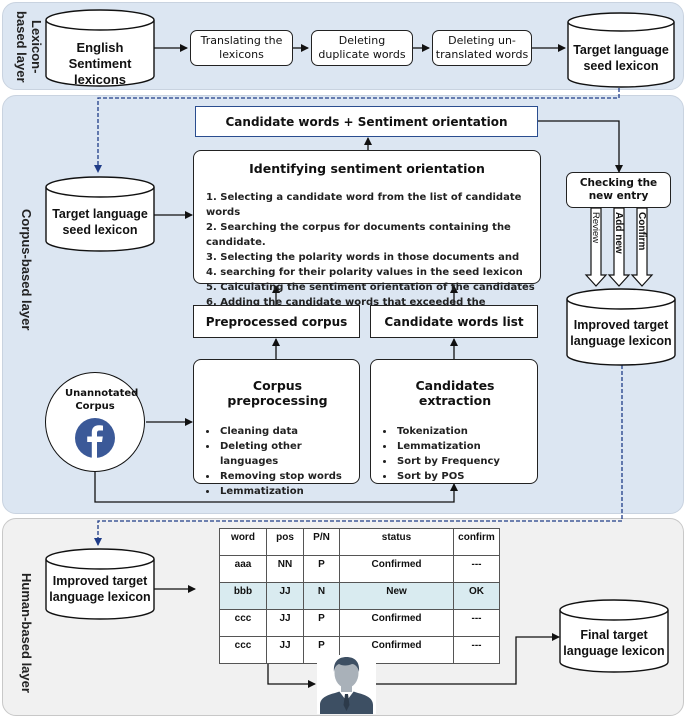 This screenshot has width=685, height=718. Describe the element at coordinates (284, 431) in the screenshot. I see `preprocessing-item: Cleaning data` at that location.